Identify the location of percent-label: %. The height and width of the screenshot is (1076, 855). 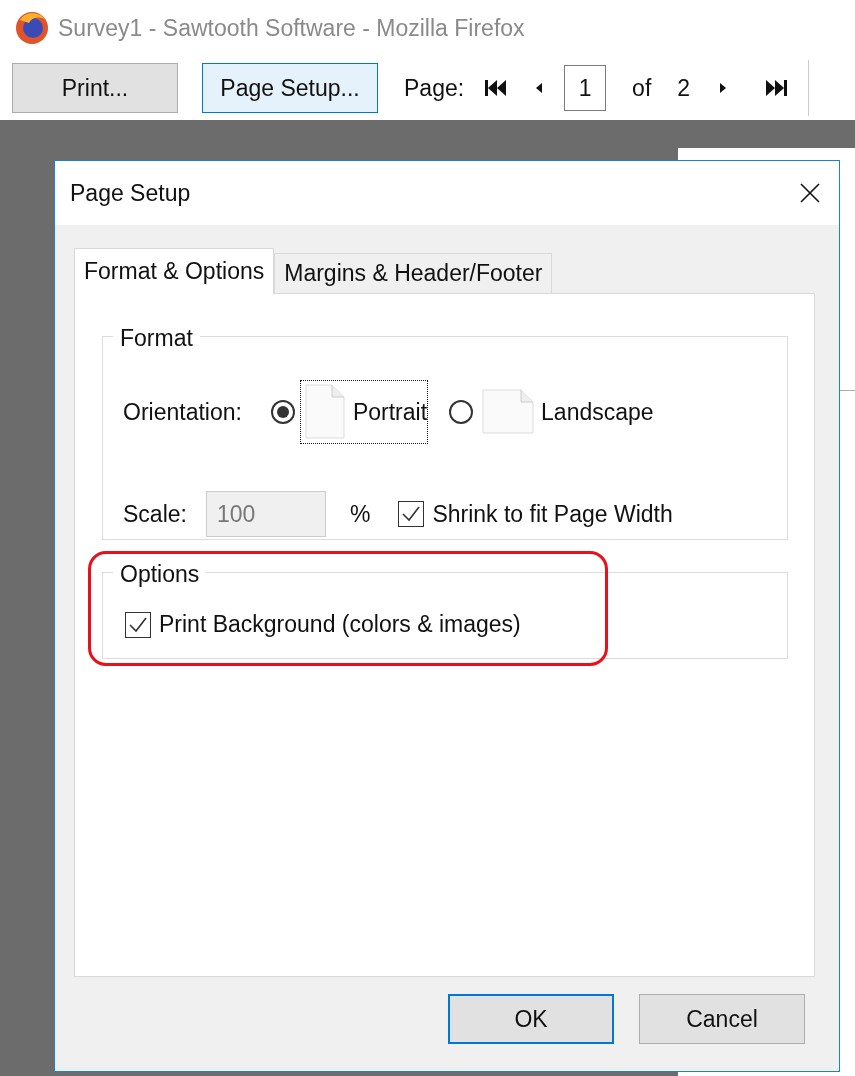
(360, 514).